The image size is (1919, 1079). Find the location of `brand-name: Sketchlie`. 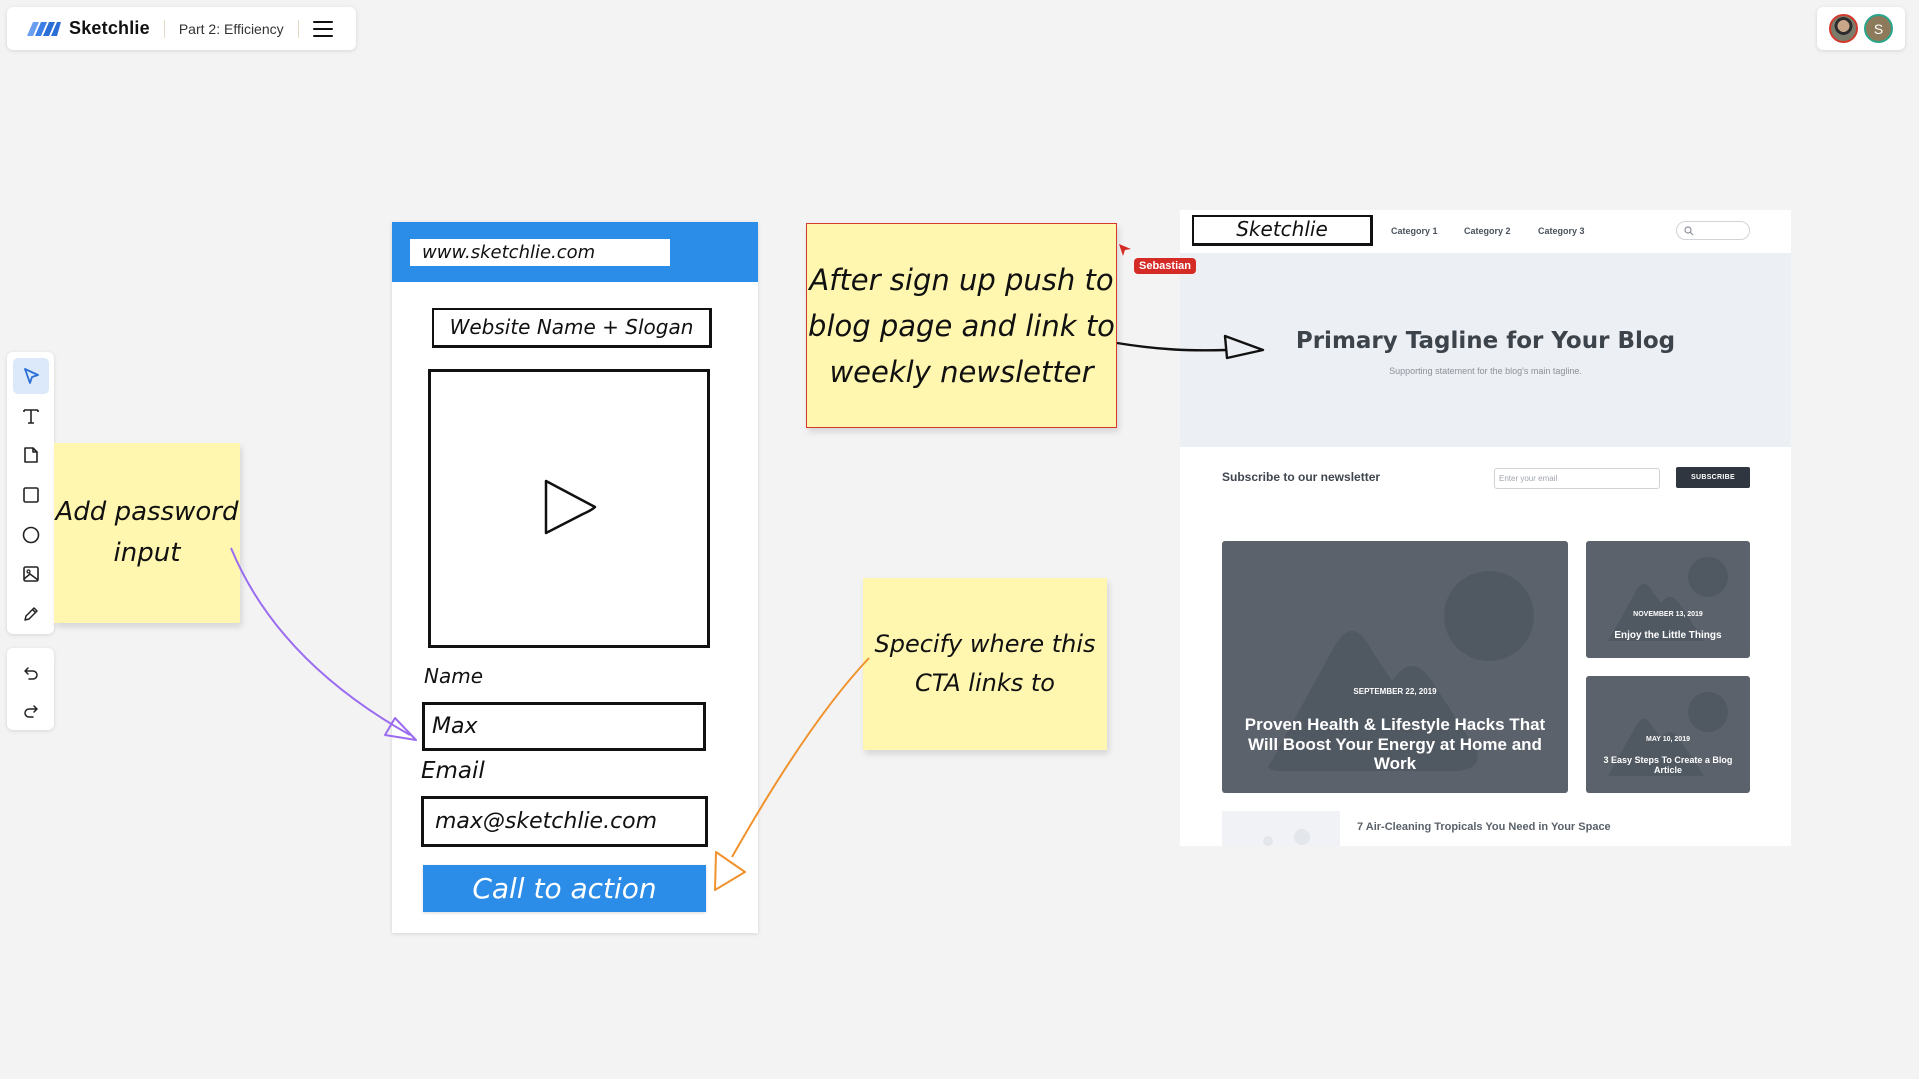

brand-name: Sketchlie is located at coordinates (109, 28).